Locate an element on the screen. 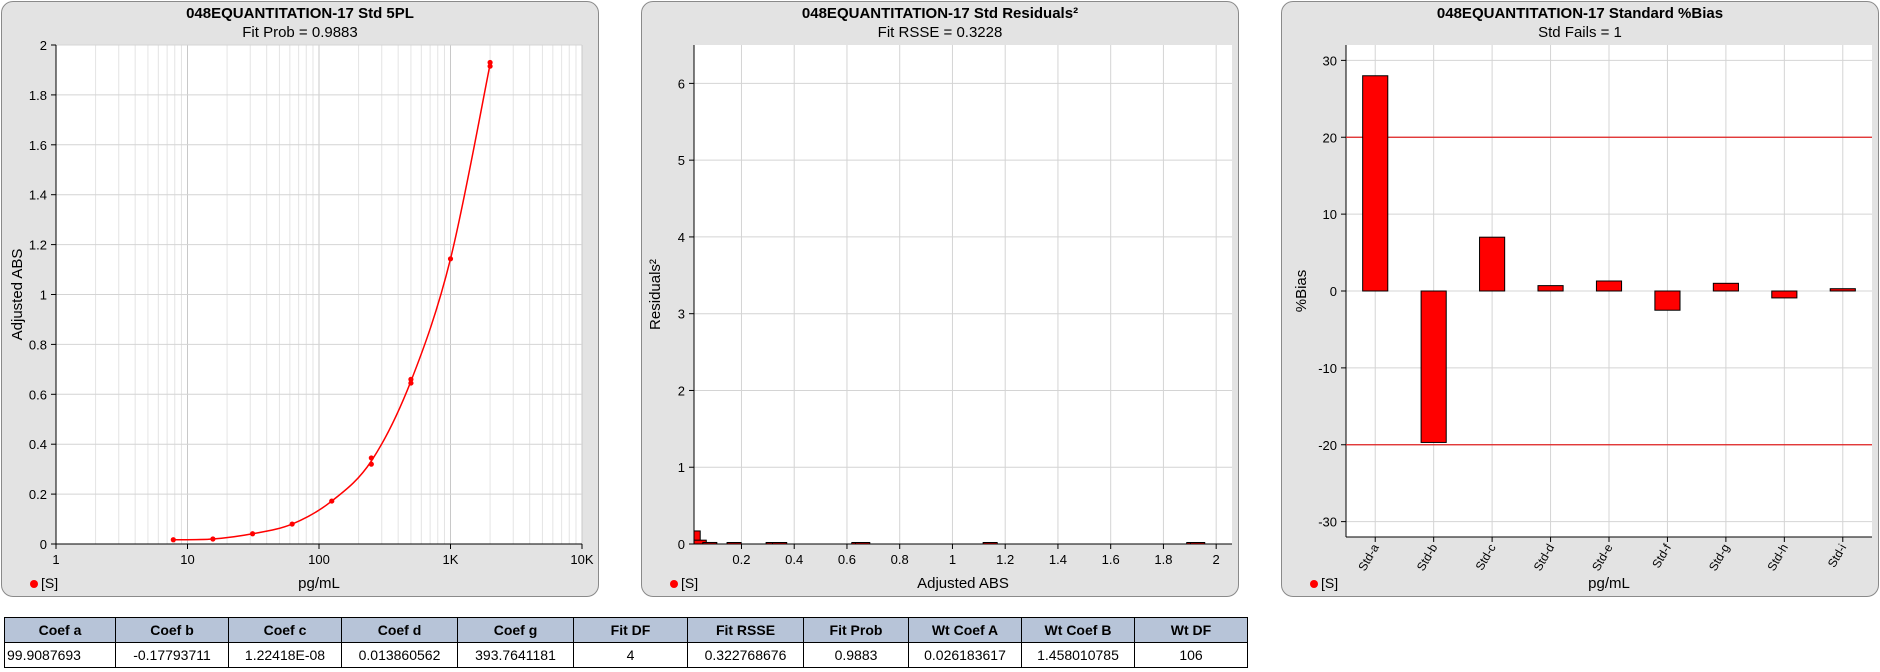 The image size is (1880, 672). x-tick-label: 1.8 is located at coordinates (1163, 559).